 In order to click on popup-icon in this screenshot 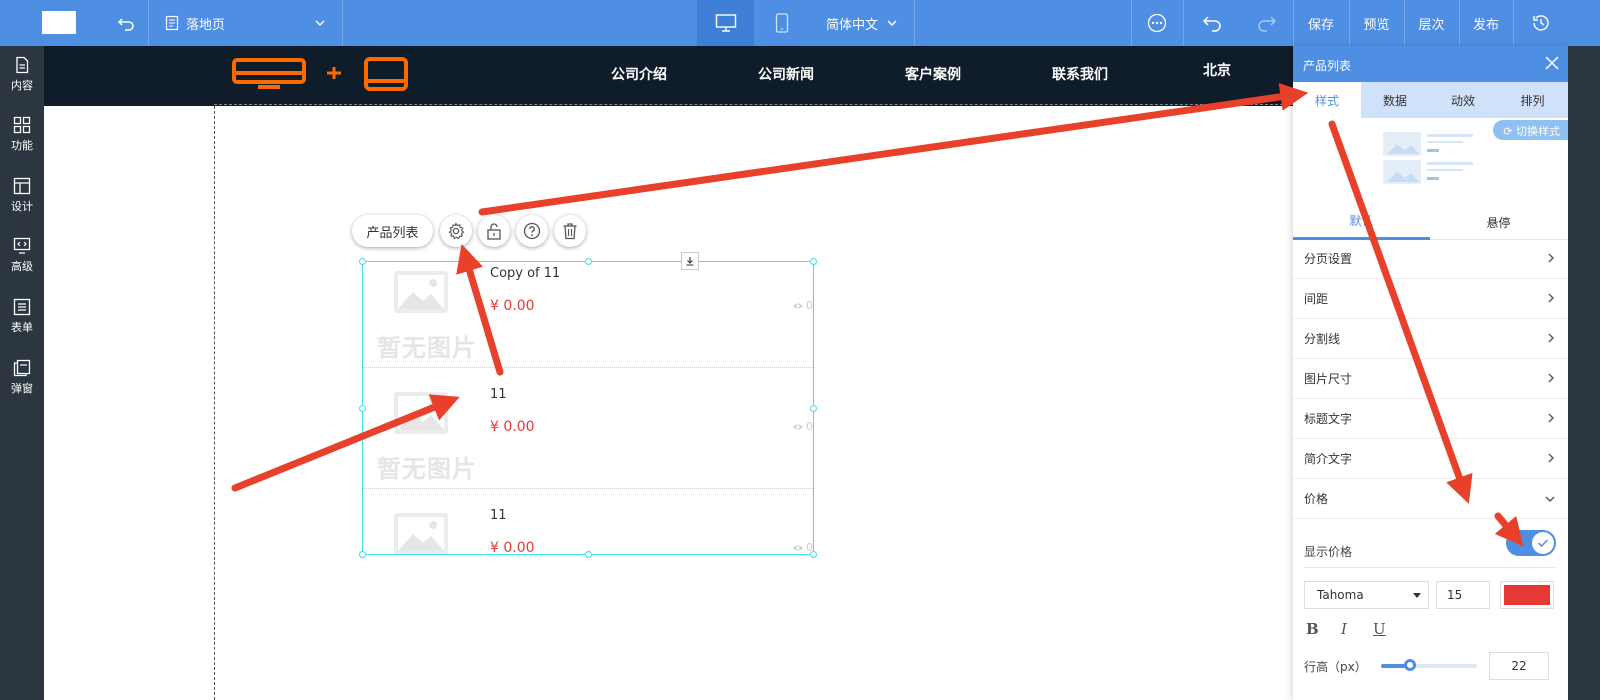, I will do `click(22, 368)`.